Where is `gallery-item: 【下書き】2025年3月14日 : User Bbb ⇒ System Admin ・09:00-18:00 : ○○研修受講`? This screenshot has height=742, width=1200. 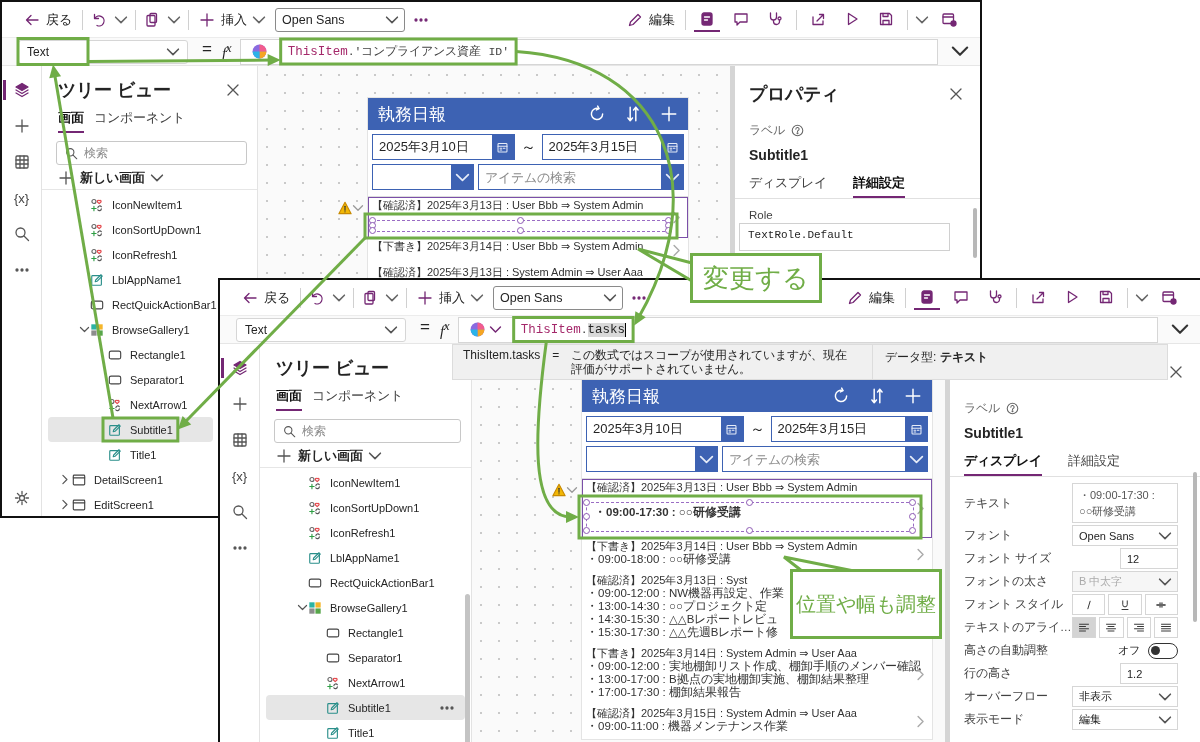 gallery-item: 【下書き】2025年3月14日 : User Bbb ⇒ System Admin ・09:00-18:00 : ○○研修受講 is located at coordinates (757, 555).